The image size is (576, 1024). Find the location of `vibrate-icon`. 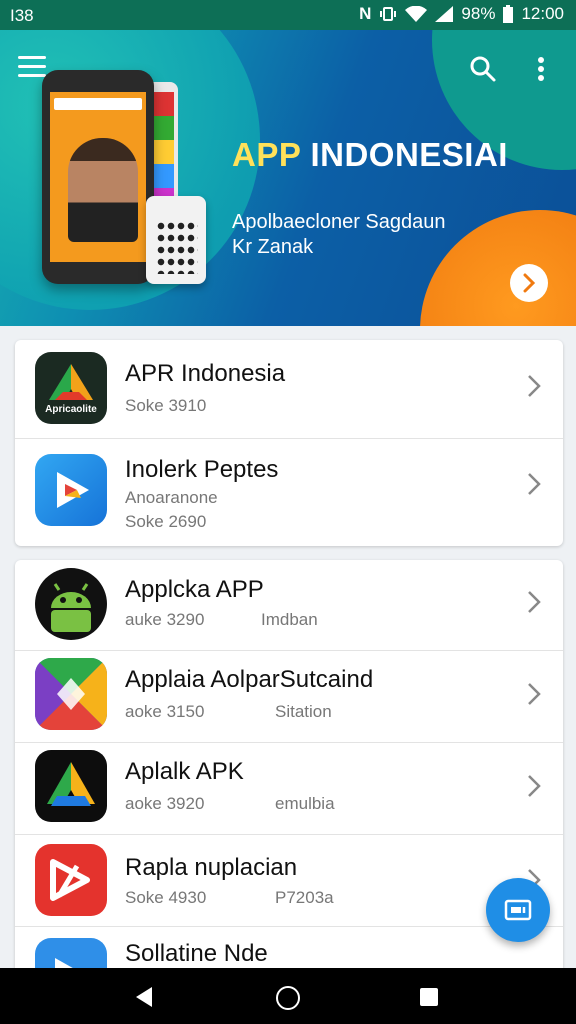

vibrate-icon is located at coordinates (388, 14).